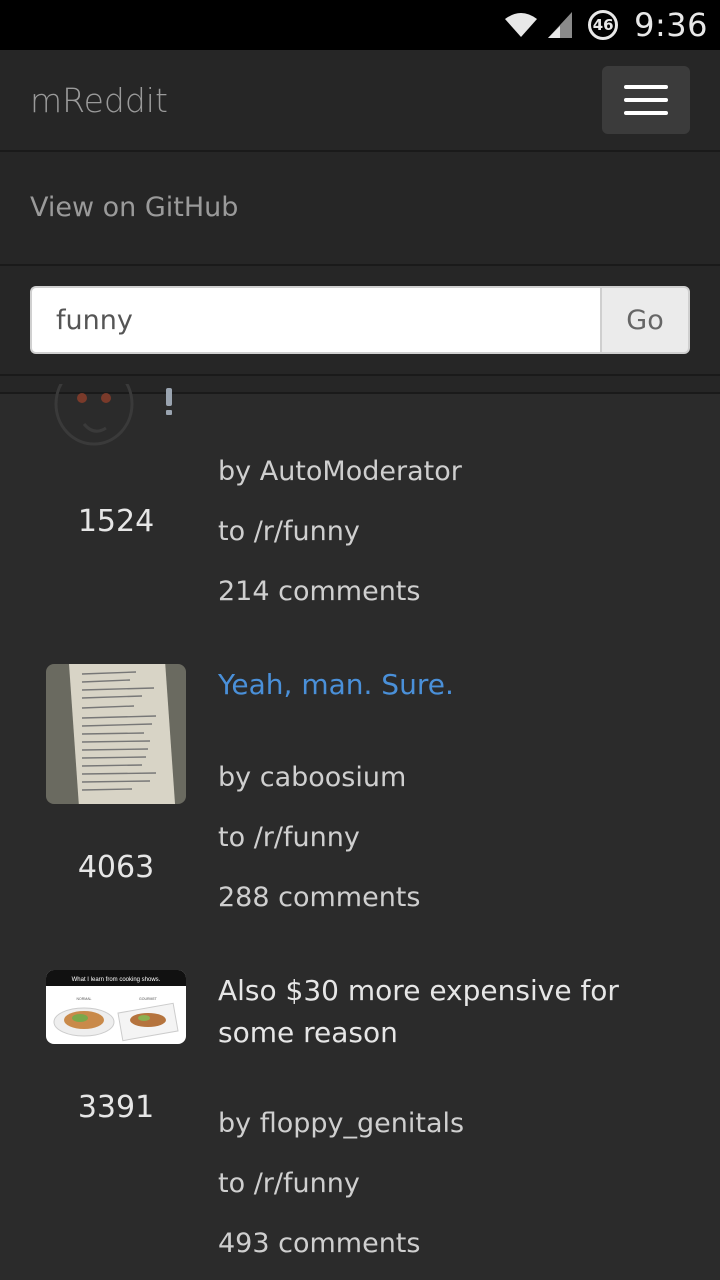 The width and height of the screenshot is (720, 1280). I want to click on post-author-line: by floppy_genitals, so click(341, 1123).